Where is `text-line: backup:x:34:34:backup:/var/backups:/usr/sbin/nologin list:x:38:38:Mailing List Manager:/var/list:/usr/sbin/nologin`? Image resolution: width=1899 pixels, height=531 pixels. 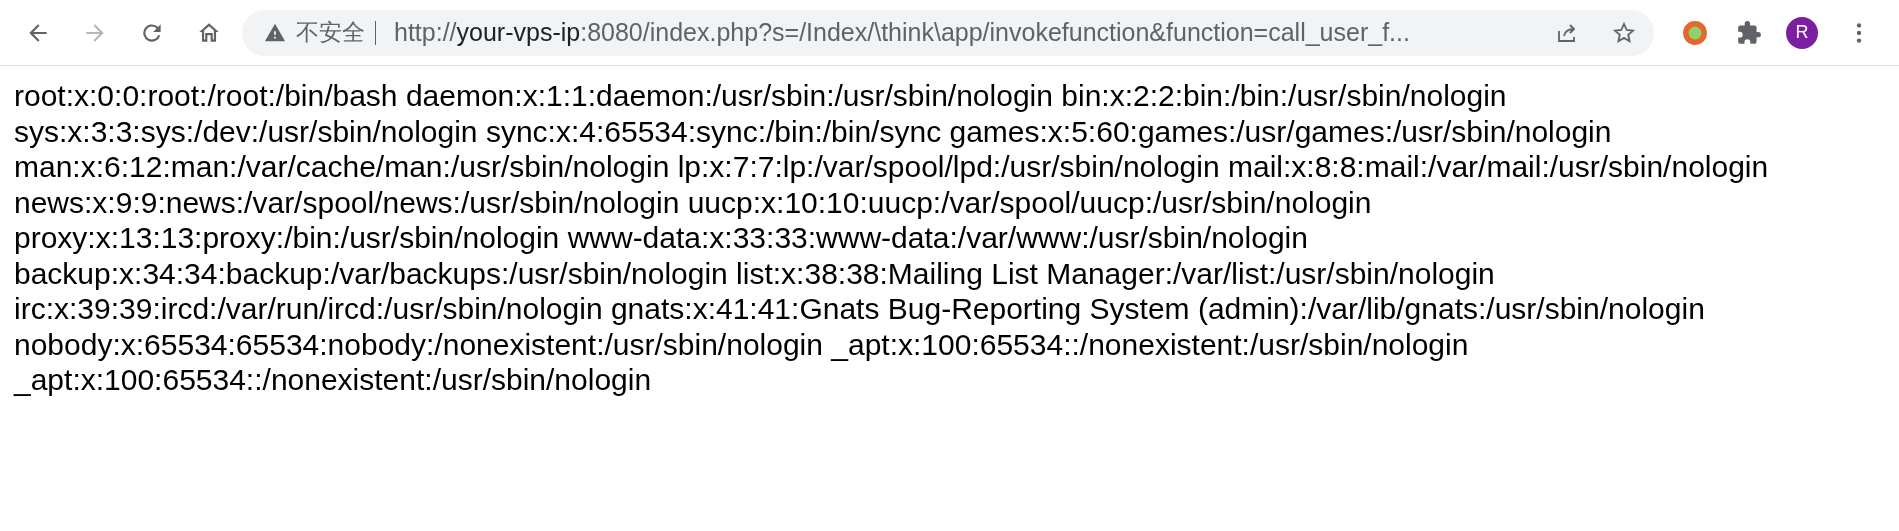 text-line: backup:x:34:34:backup:/var/backups:/usr/sbin/nologin list:x:38:38:Mailing List Manager:/var/list:/usr/sbin/nologin is located at coordinates (754, 273).